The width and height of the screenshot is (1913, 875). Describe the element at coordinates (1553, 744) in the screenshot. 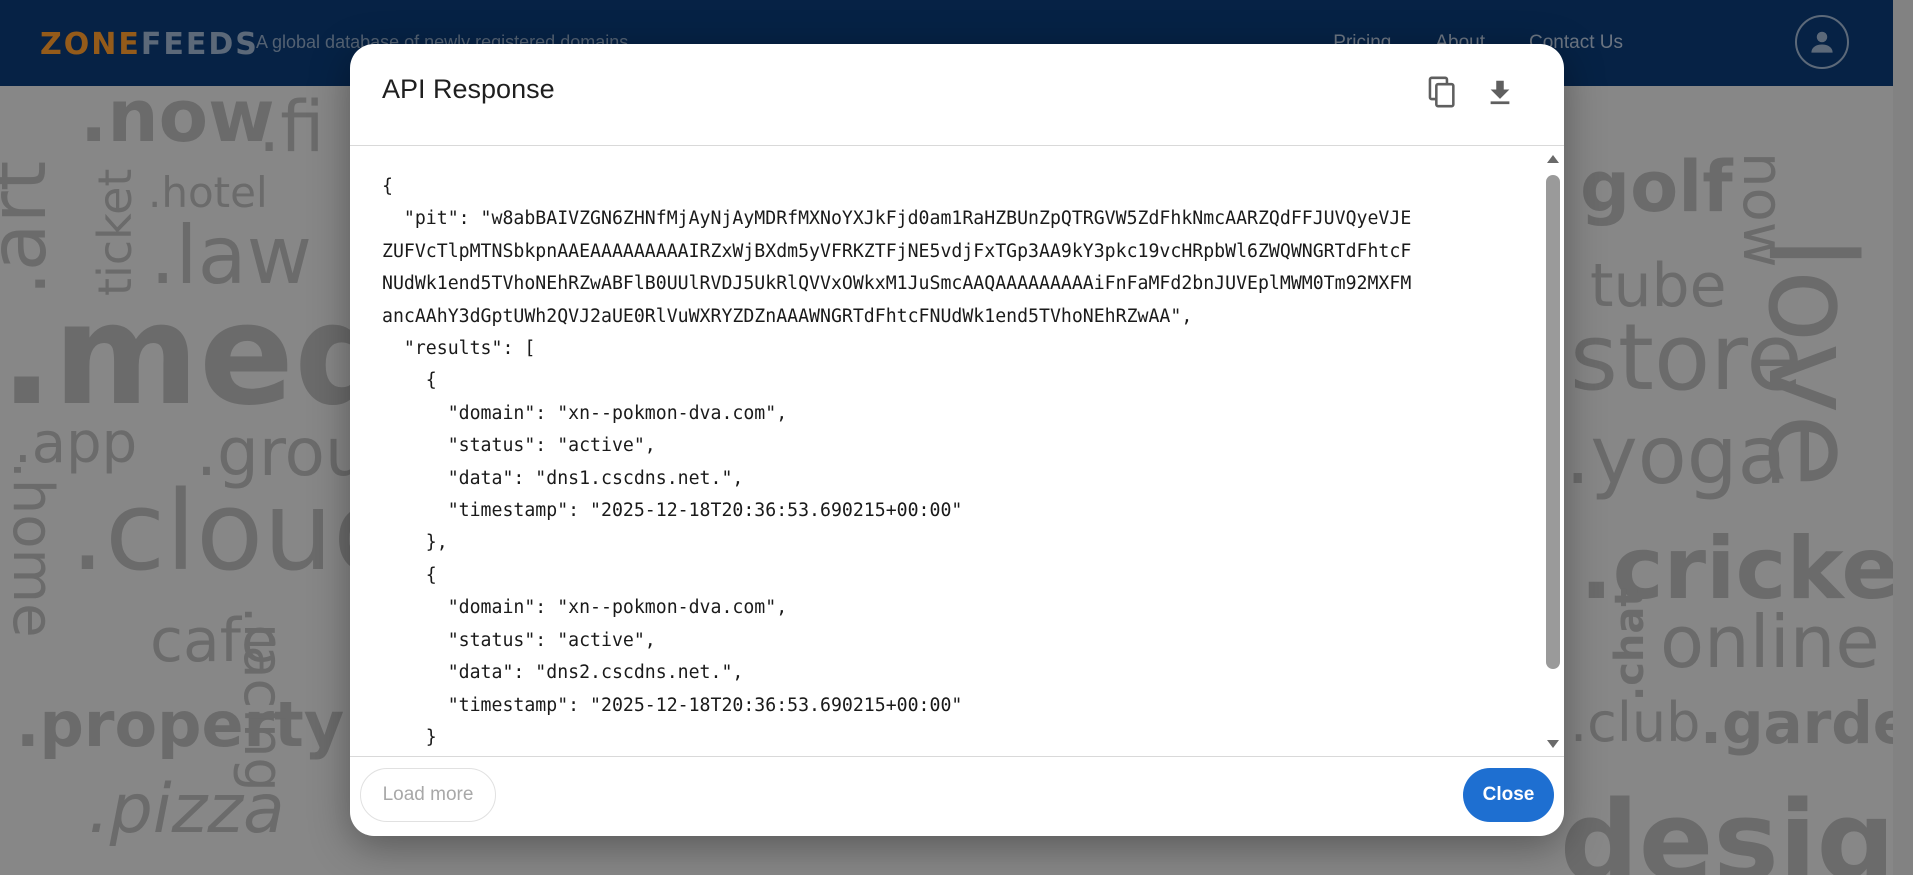

I see `scroll-down-icon` at that location.